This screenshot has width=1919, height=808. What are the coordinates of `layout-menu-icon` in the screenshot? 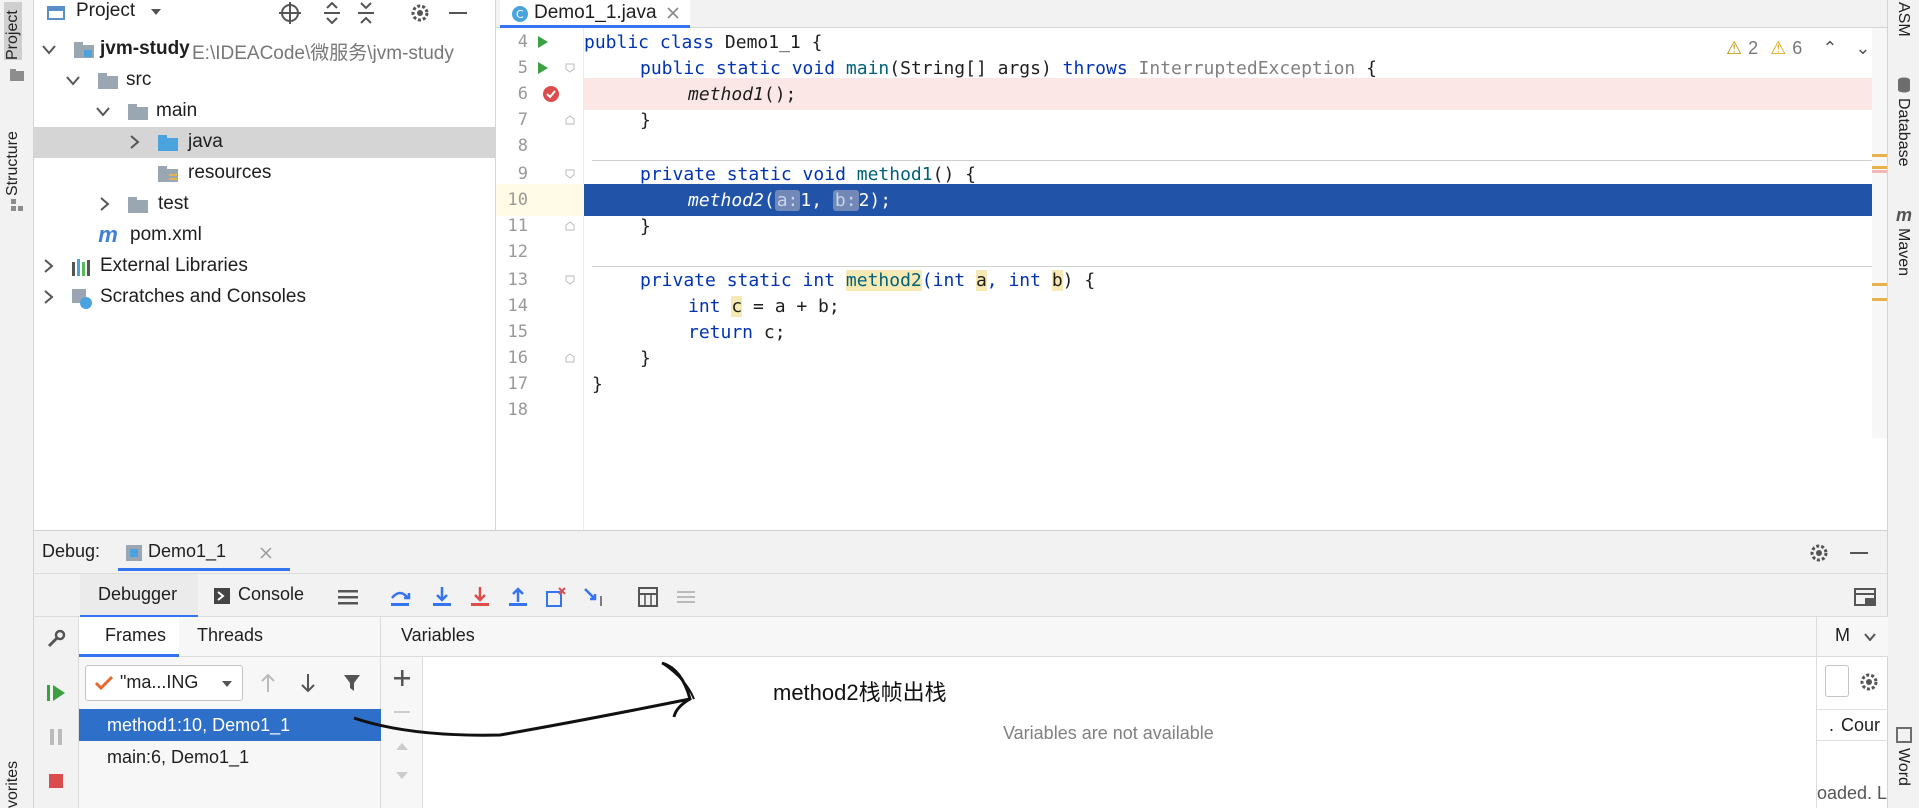 It's located at (348, 597).